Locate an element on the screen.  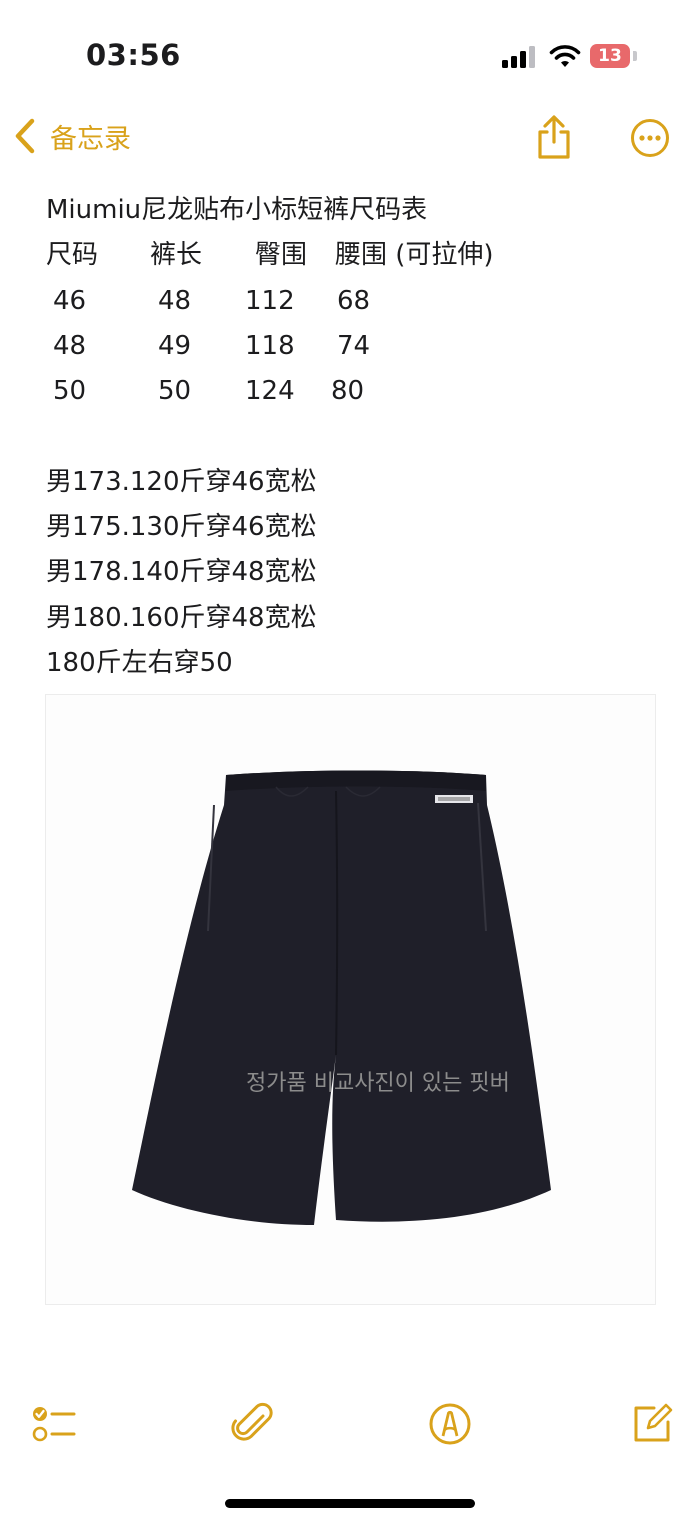
cell-waist: 74 is located at coordinates (354, 345).